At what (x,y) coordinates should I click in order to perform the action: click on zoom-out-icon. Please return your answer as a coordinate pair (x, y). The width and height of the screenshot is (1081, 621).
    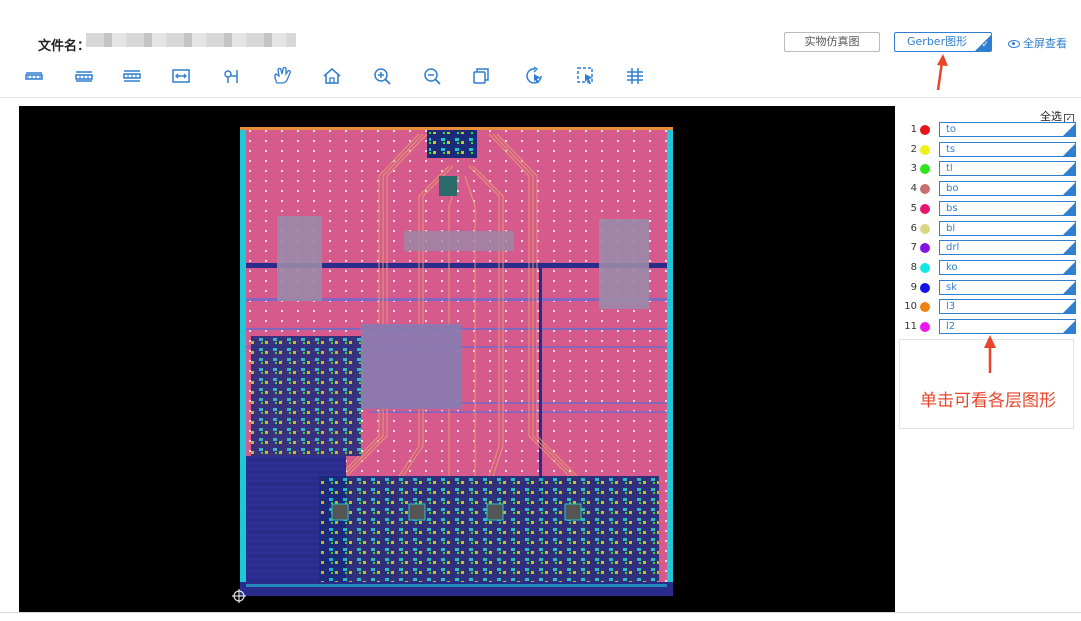
    Looking at the image, I should click on (432, 76).